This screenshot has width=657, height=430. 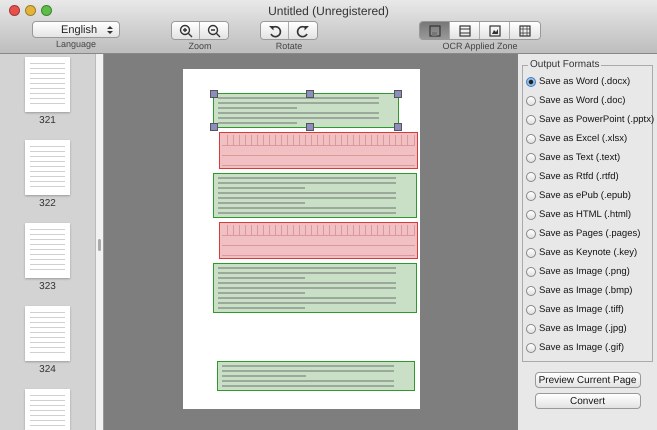 I want to click on format-radio-option: Save as Image (.png), so click(x=589, y=271).